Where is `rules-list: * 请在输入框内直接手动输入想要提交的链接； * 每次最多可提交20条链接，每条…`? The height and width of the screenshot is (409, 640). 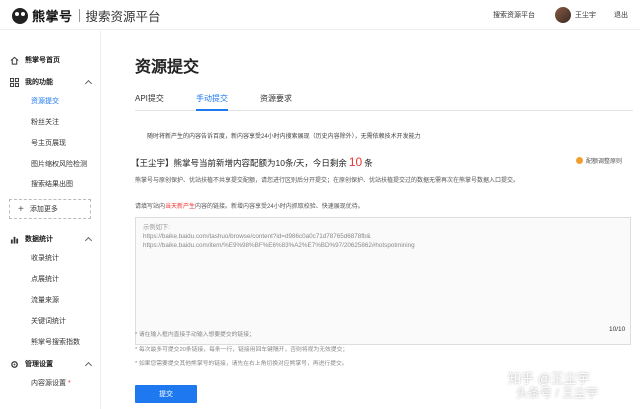
rules-list: * 请在输入框内直接手动输入想要提交的链接； * 每次最多可提交20条链接，每条… is located at coordinates (241, 350).